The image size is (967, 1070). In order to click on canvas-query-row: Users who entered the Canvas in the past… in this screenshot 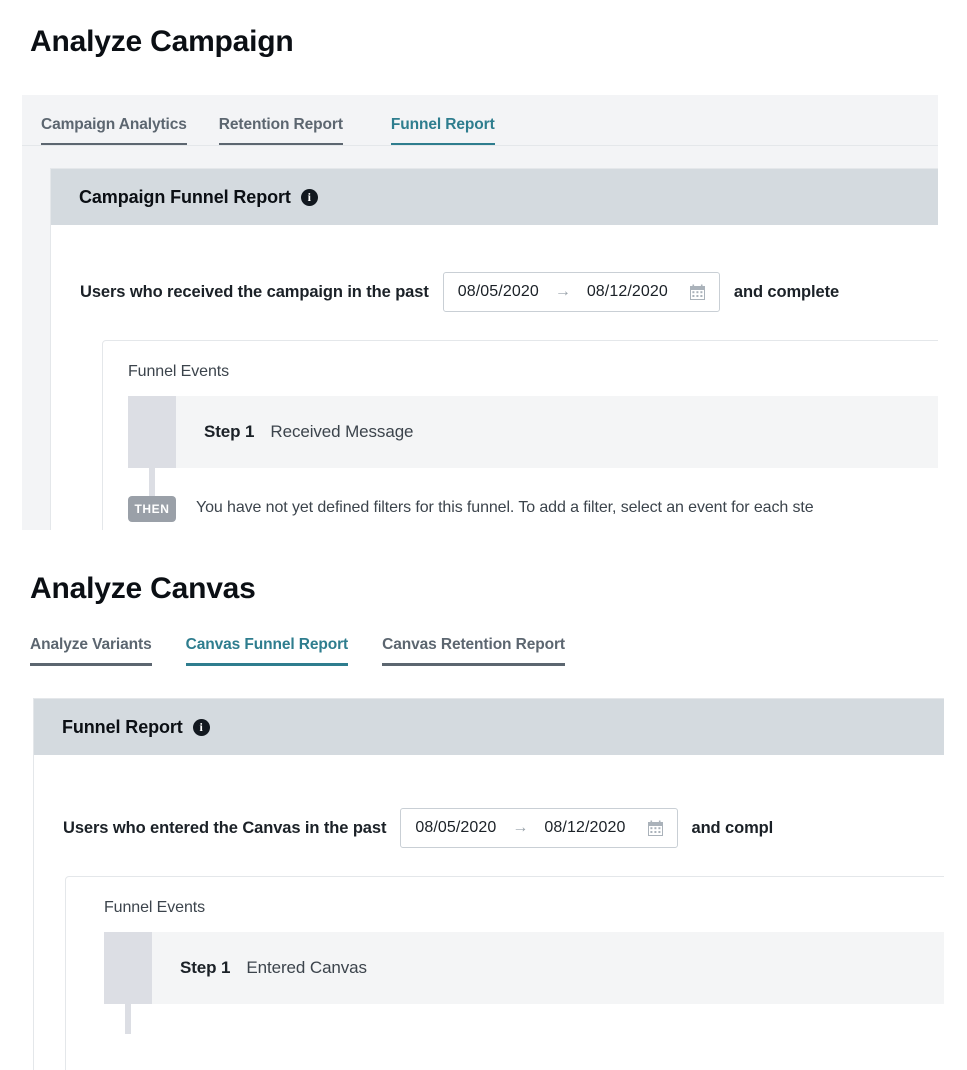, I will do `click(418, 828)`.